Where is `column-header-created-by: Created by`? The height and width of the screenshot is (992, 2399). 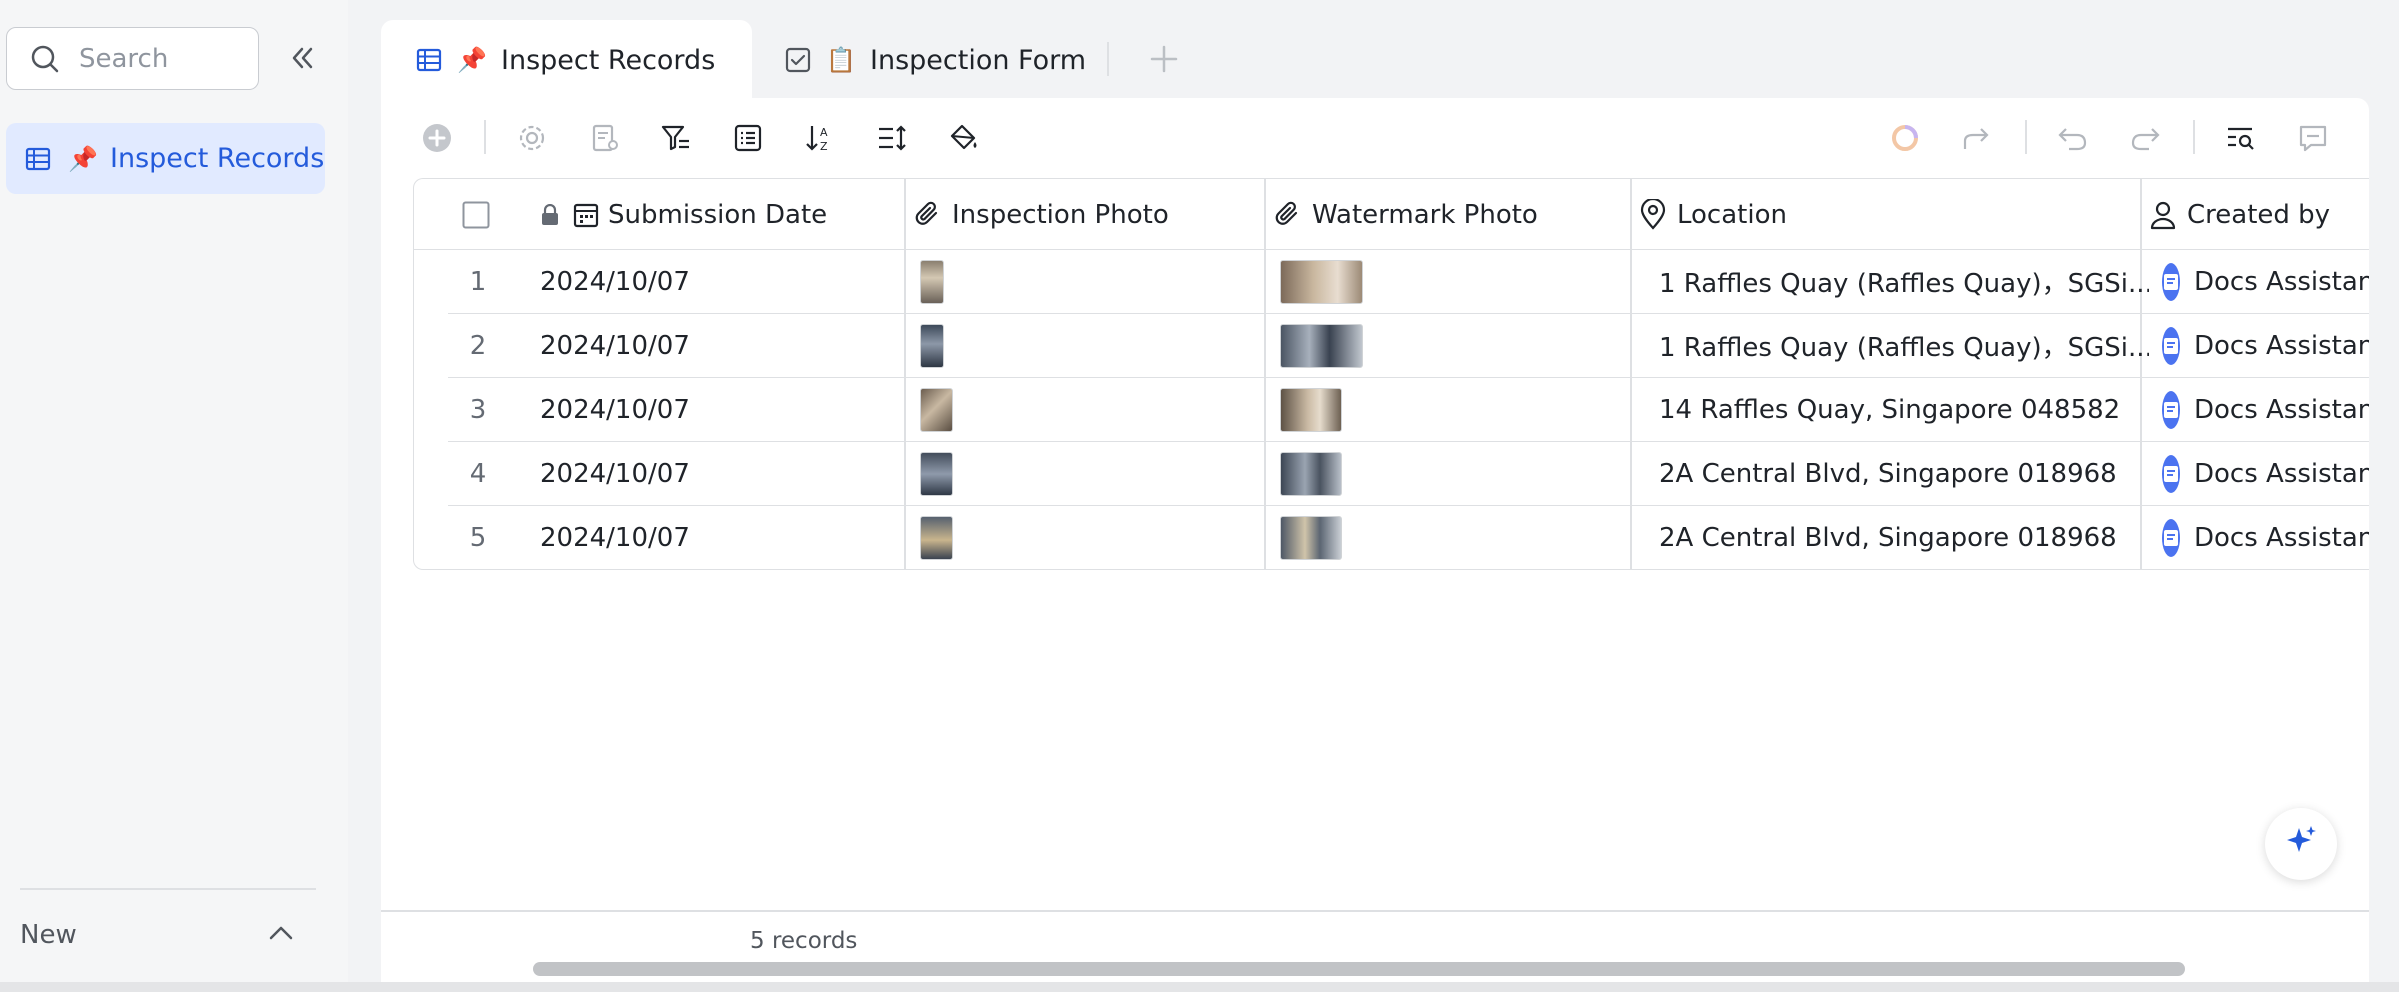 column-header-created-by: Created by is located at coordinates (2259, 214).